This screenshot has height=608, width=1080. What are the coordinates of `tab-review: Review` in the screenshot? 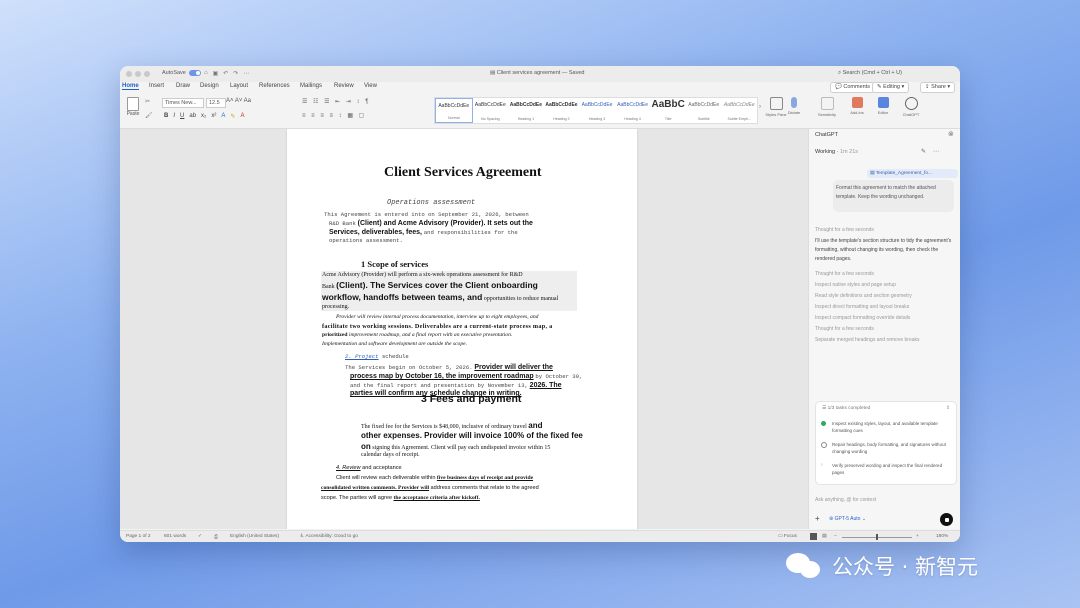 It's located at (344, 86).